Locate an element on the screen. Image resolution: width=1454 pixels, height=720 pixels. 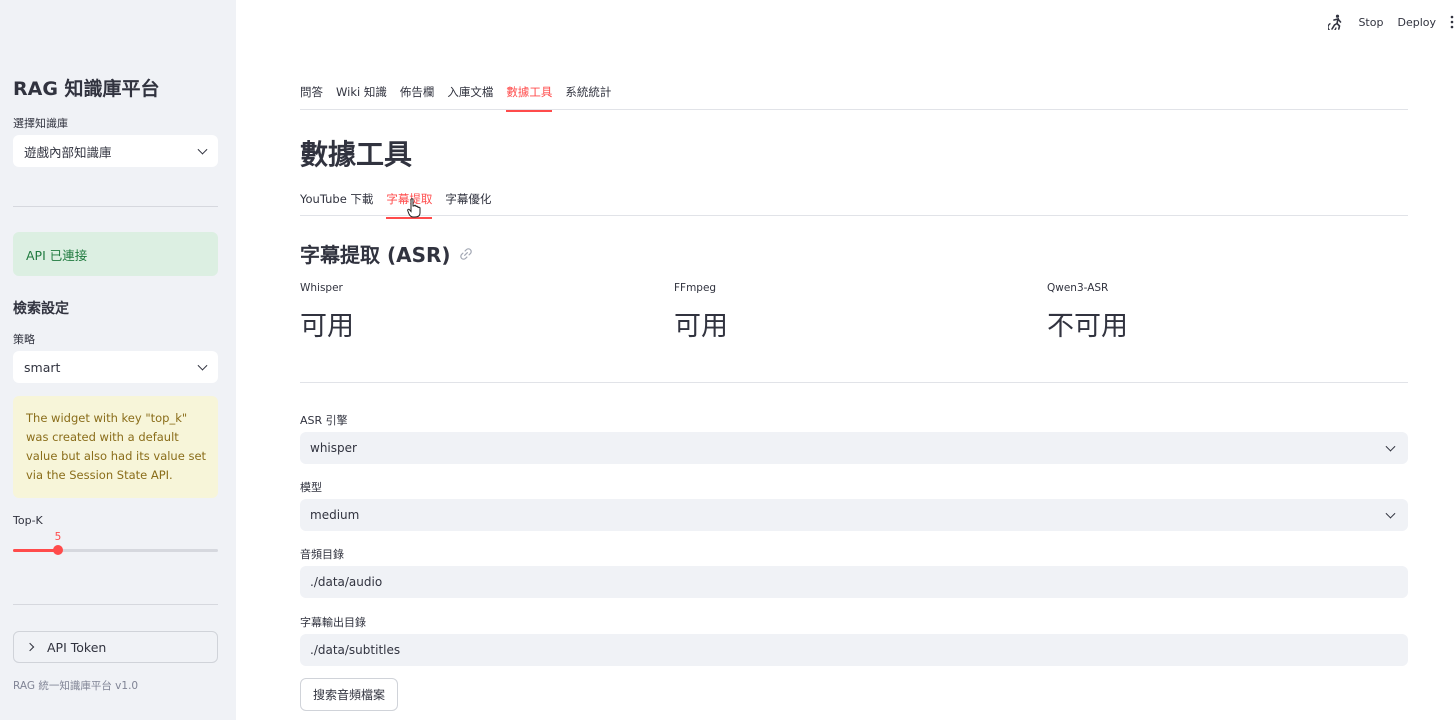
topk-label: Top-K is located at coordinates (28, 520).